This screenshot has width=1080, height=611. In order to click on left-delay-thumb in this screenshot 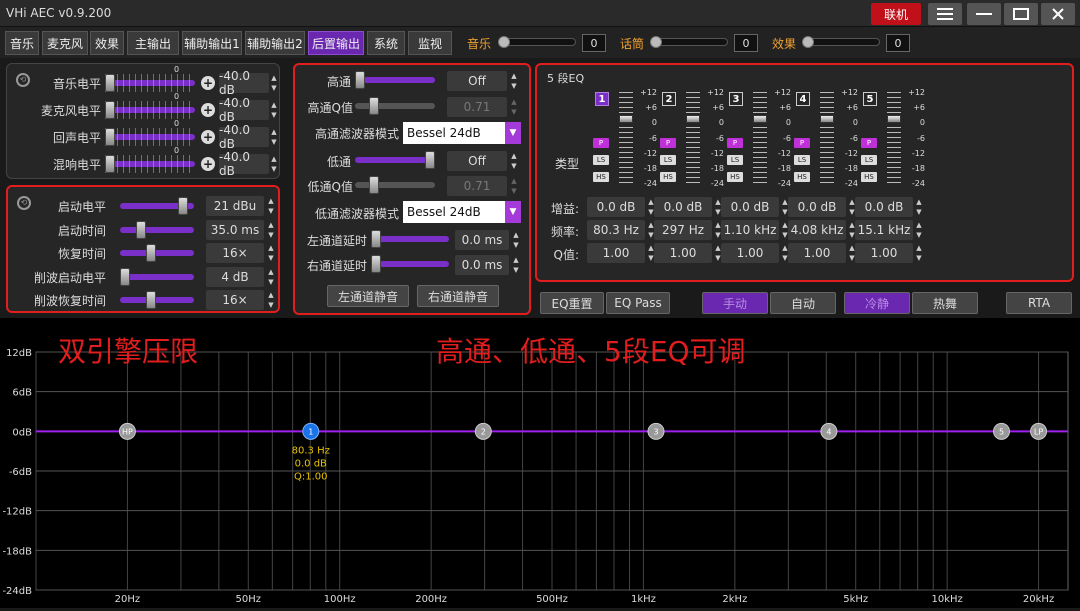, I will do `click(376, 239)`.